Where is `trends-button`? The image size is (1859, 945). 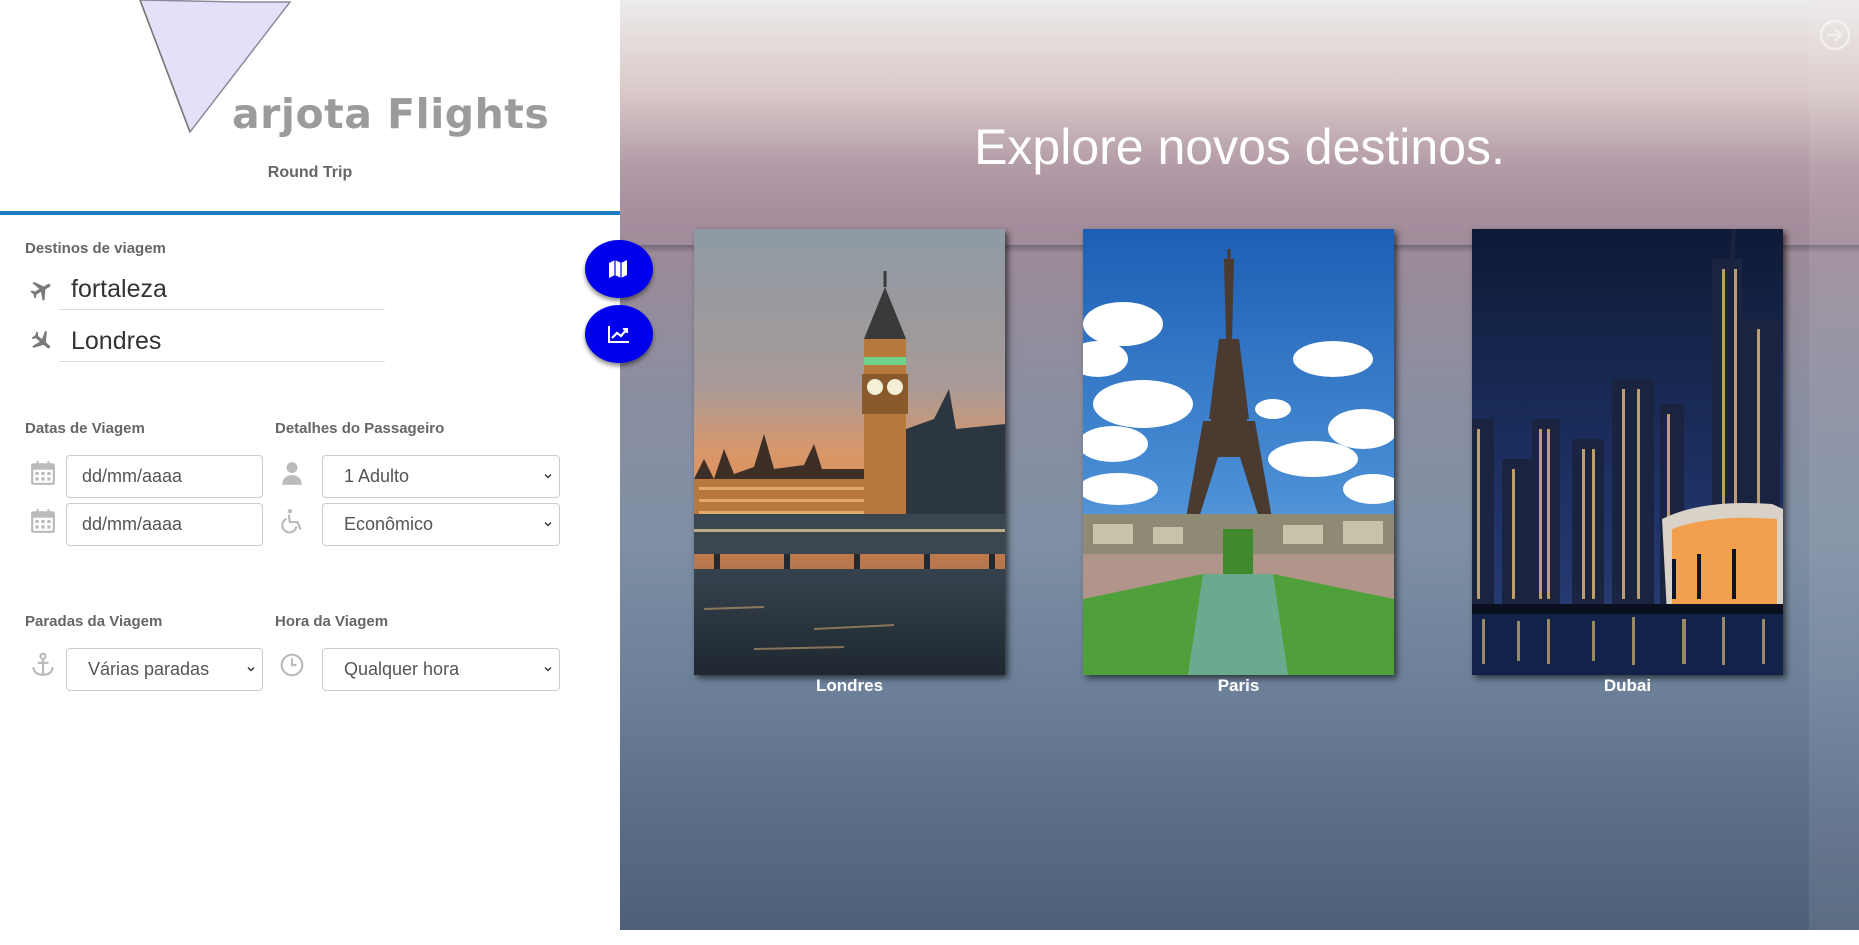 trends-button is located at coordinates (619, 334).